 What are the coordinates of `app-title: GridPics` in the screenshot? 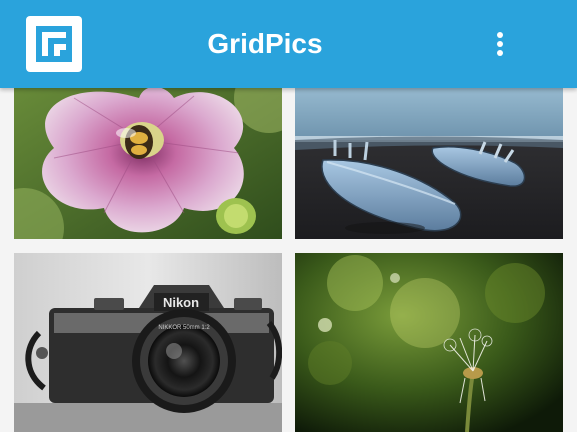 It's located at (265, 43).